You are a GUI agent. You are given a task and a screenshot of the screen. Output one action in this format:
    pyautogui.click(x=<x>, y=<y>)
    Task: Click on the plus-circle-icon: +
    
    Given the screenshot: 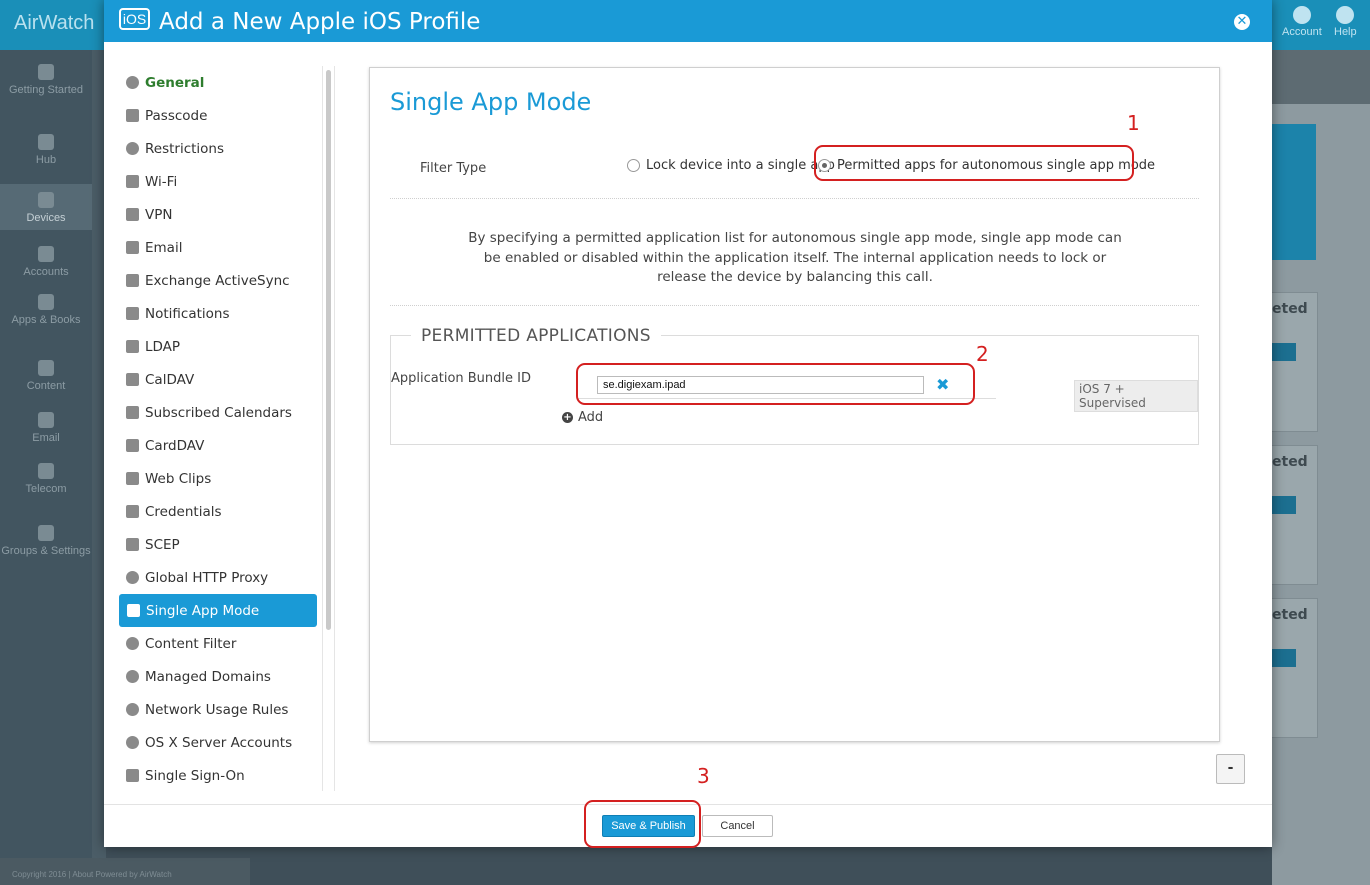 What is the action you would take?
    pyautogui.click(x=567, y=417)
    